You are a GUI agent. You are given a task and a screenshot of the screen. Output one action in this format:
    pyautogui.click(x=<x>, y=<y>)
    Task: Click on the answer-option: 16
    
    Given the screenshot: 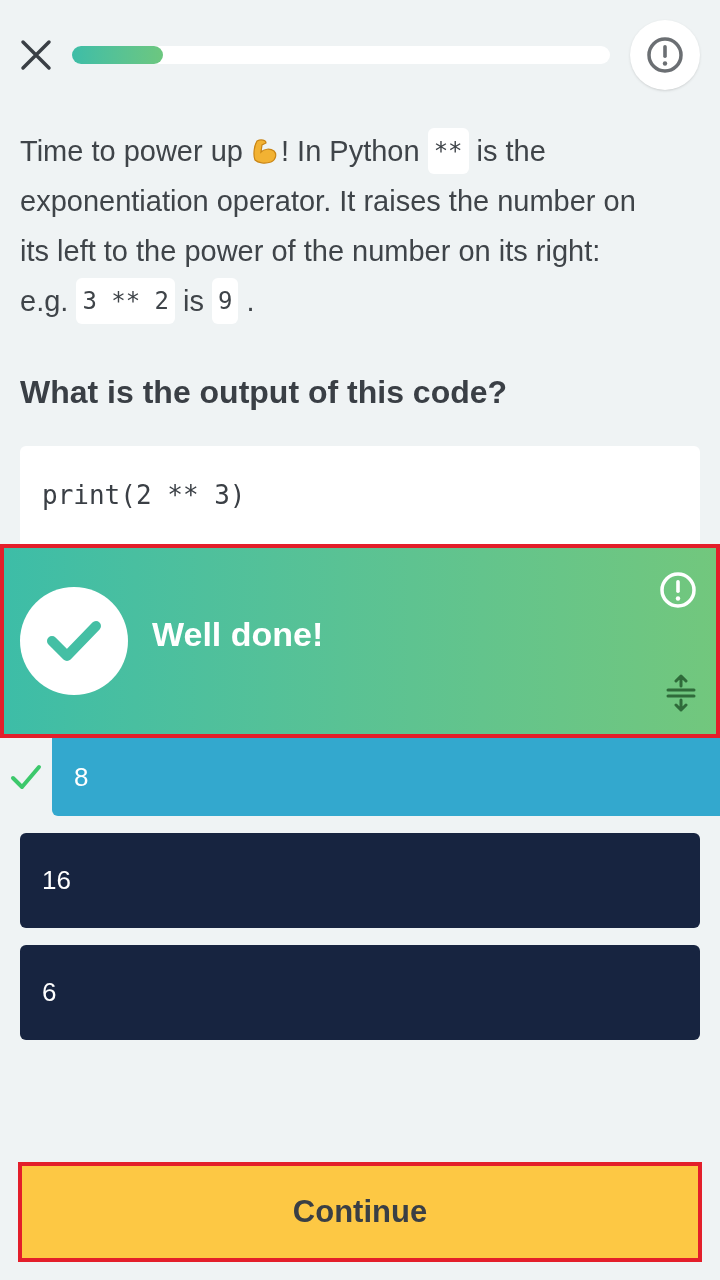 What is the action you would take?
    pyautogui.click(x=360, y=880)
    